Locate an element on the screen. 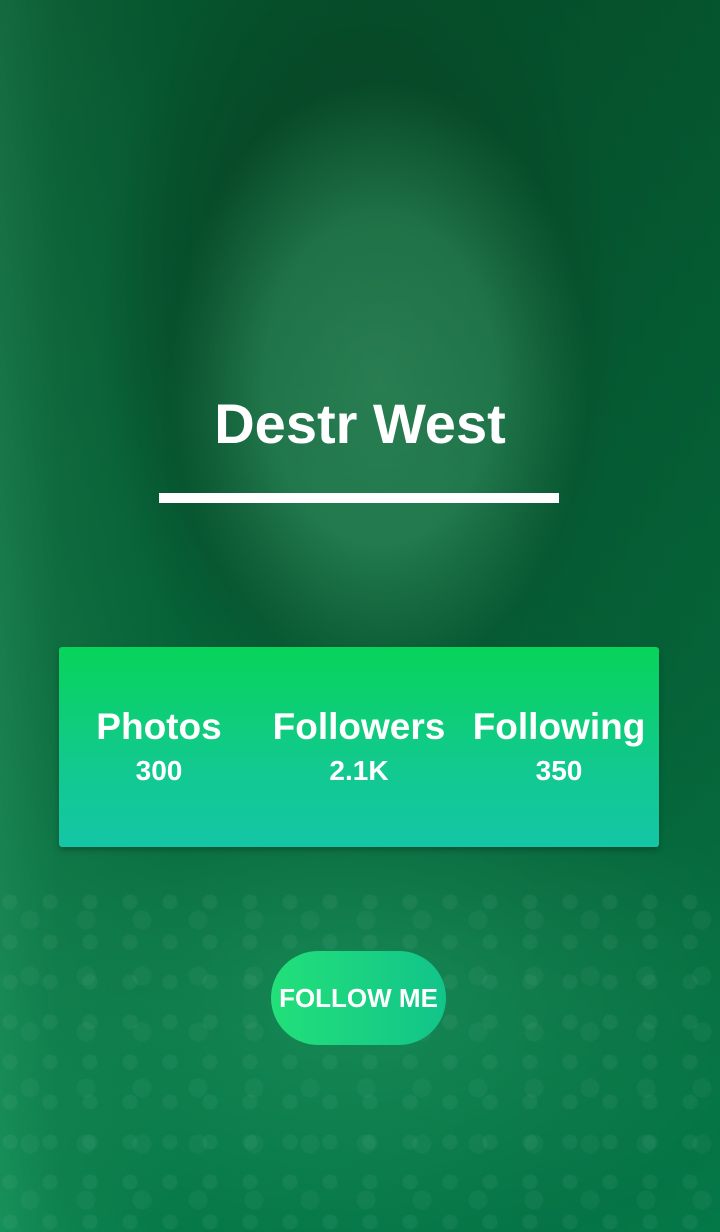 This screenshot has width=720, height=1232. stat-followers: Followers 2.1K is located at coordinates (359, 746).